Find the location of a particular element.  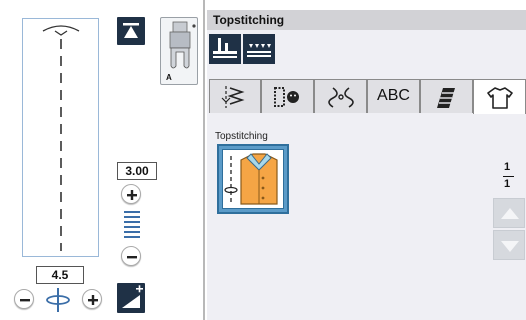

presser-foot-icon is located at coordinates (182, 45).